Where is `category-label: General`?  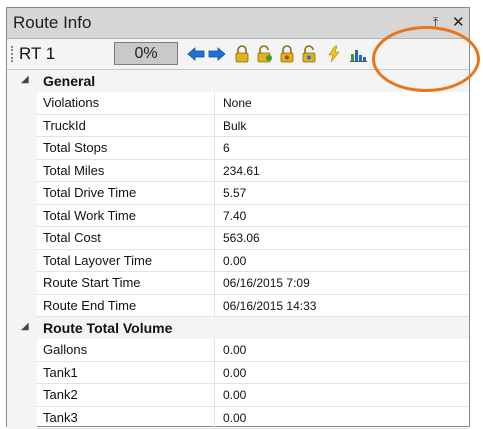 category-label: General is located at coordinates (69, 81).